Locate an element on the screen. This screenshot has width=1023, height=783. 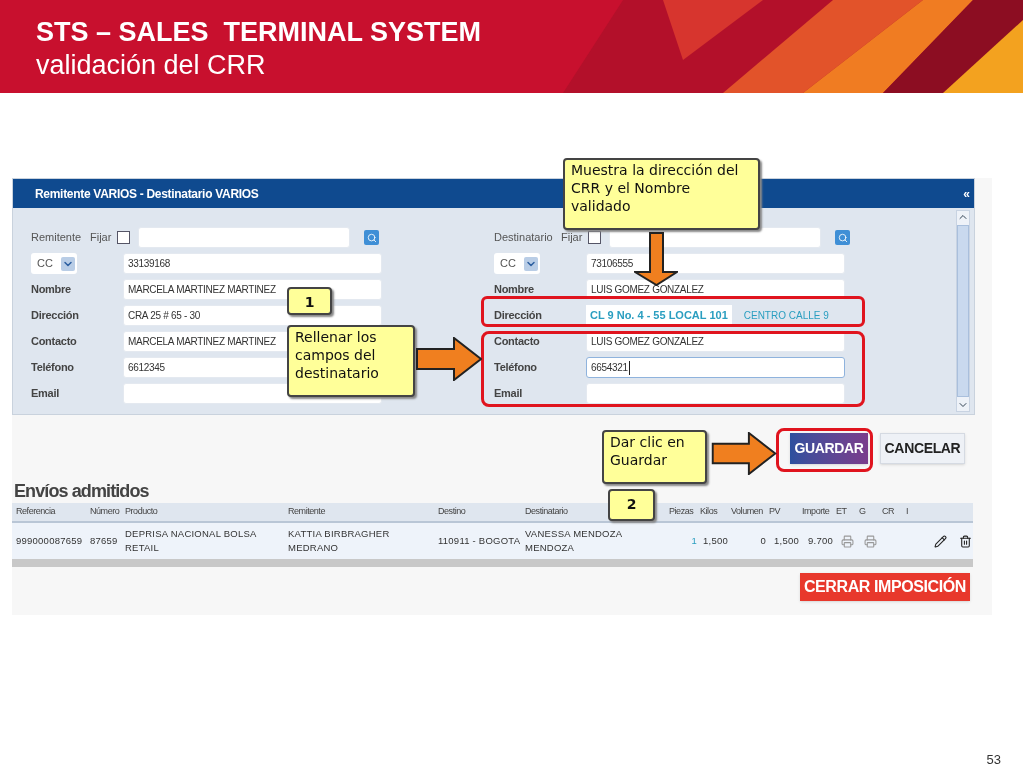
callout-tooltip: Muestra la dirección del CRR y el Nombre validado is located at coordinates (661, 194).